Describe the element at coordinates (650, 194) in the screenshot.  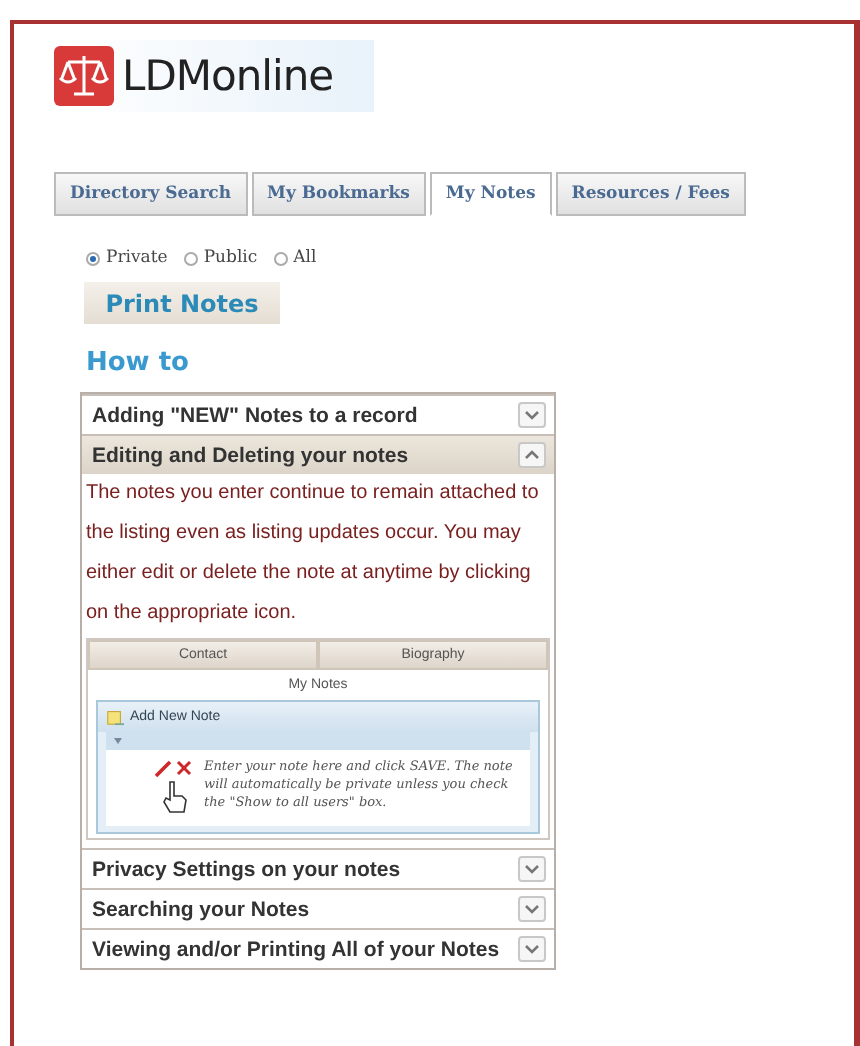
I see `nav-tab: Resources / Fees` at that location.